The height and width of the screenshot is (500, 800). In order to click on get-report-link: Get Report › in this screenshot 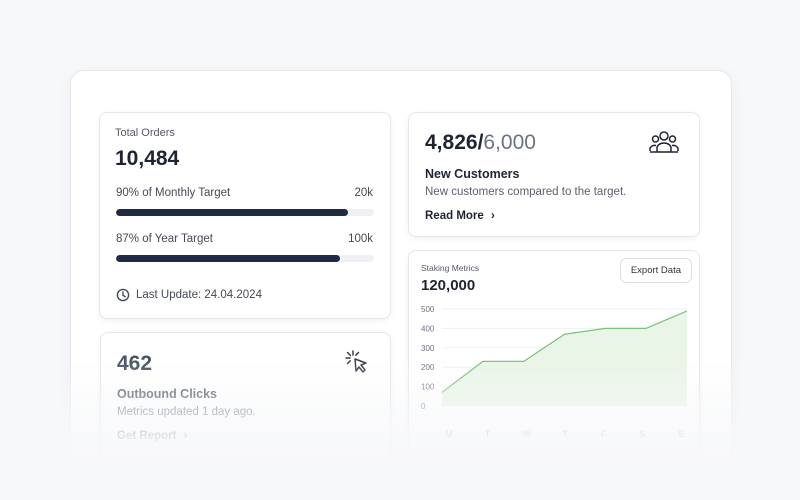, I will do `click(152, 436)`.